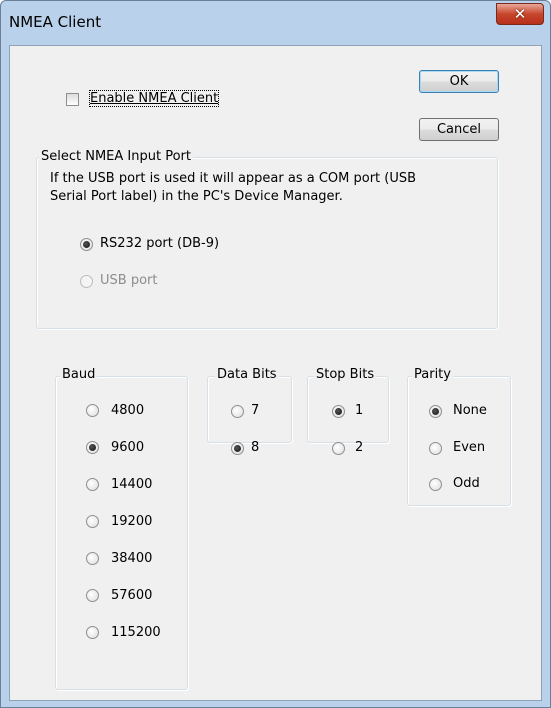  What do you see at coordinates (237, 411) in the screenshot?
I see `data-bits-7-radio` at bounding box center [237, 411].